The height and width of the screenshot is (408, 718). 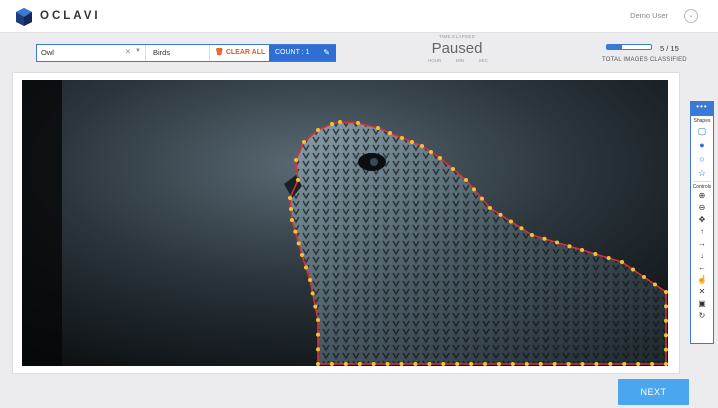 What do you see at coordinates (702, 256) in the screenshot?
I see `arrow-down-icon: ↓` at bounding box center [702, 256].